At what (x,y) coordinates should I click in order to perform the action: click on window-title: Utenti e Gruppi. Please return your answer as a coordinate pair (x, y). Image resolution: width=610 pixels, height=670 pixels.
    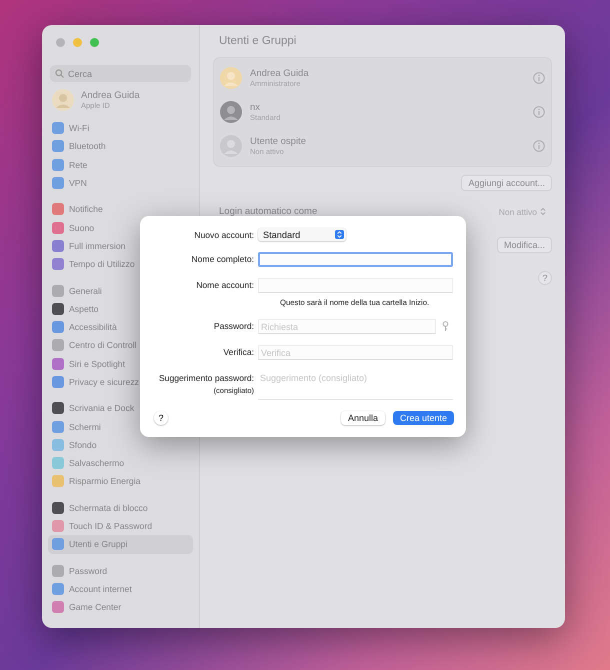
    Looking at the image, I should click on (258, 41).